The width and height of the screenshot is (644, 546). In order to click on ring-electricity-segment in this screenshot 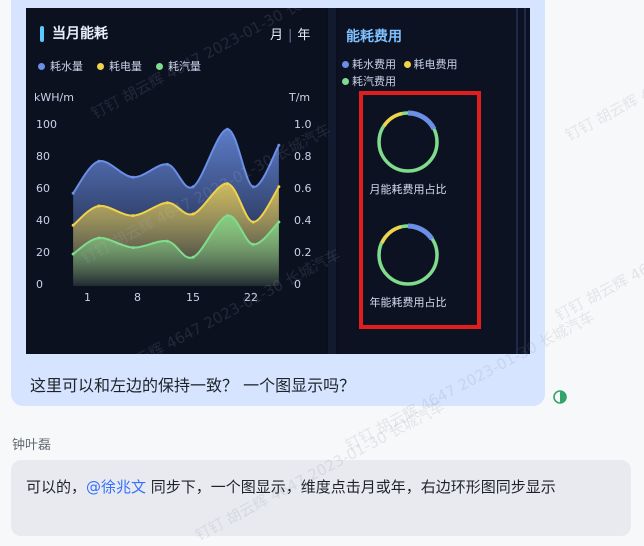, I will do `click(392, 119)`.